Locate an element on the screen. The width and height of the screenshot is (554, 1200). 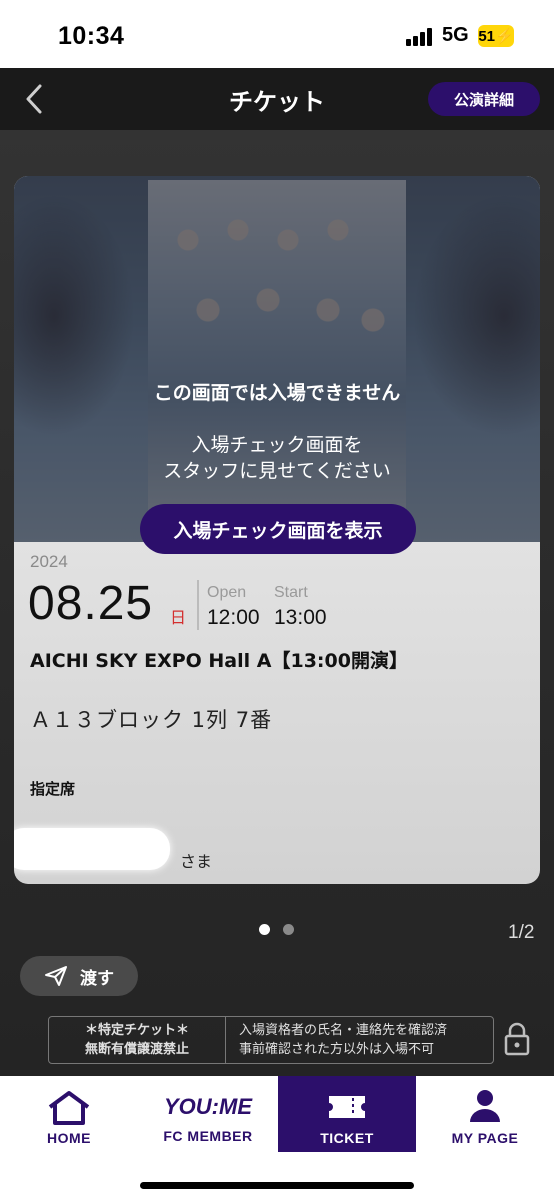
tab-ticket: TICKET is located at coordinates (347, 1114).